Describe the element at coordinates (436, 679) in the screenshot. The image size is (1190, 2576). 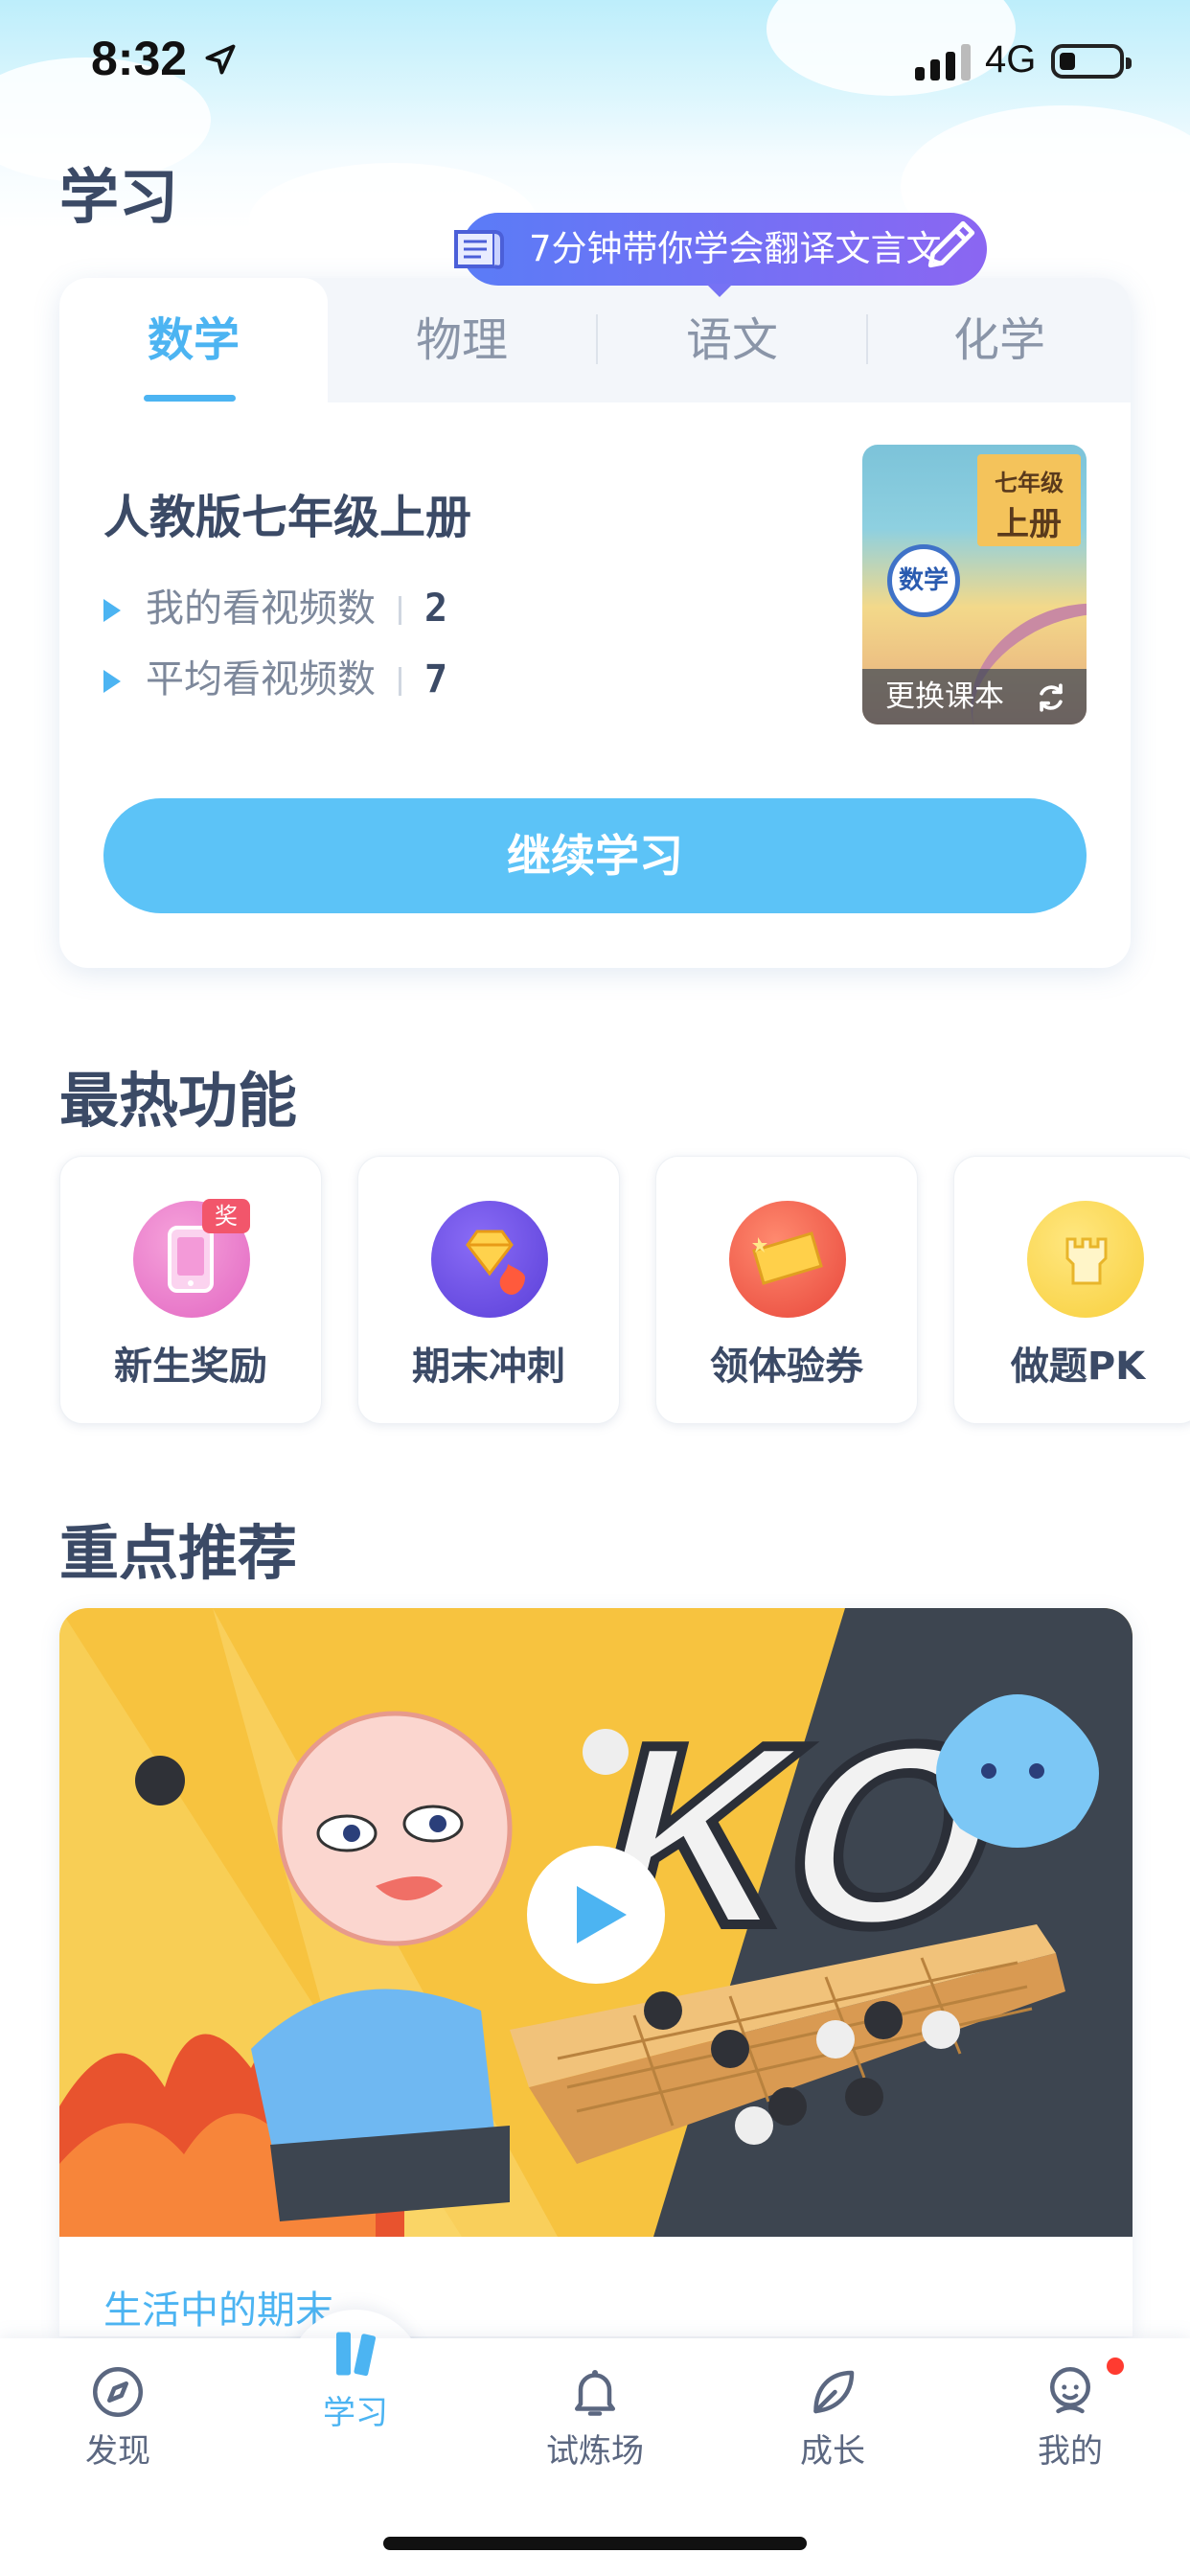
I see `stat-value: 7` at that location.